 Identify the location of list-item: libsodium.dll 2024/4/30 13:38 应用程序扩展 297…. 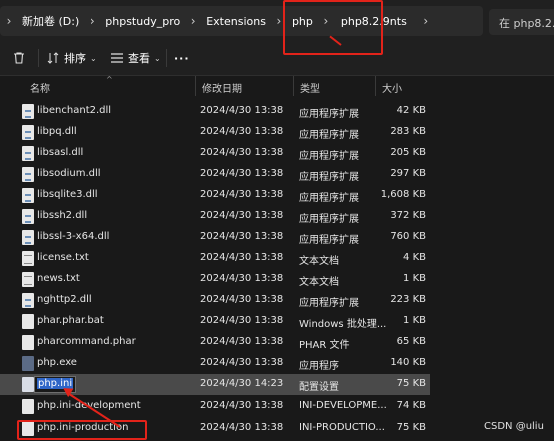
(215, 174).